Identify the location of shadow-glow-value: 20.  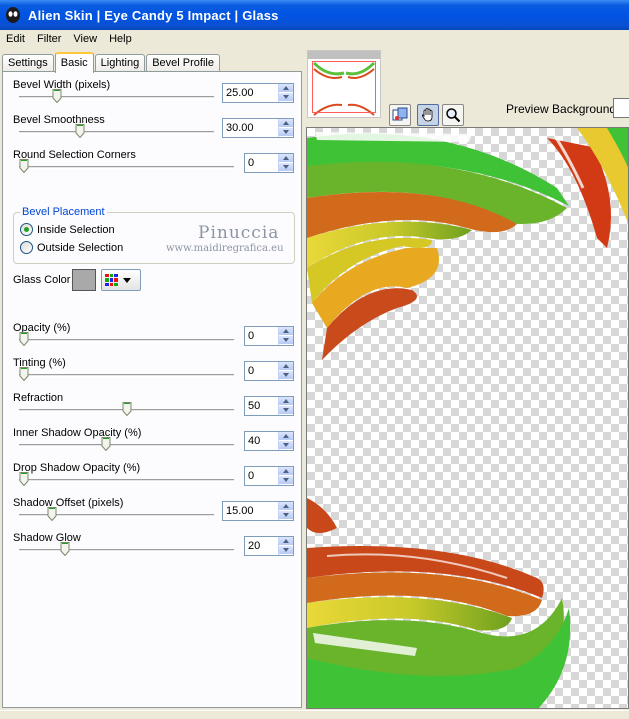
(261, 546).